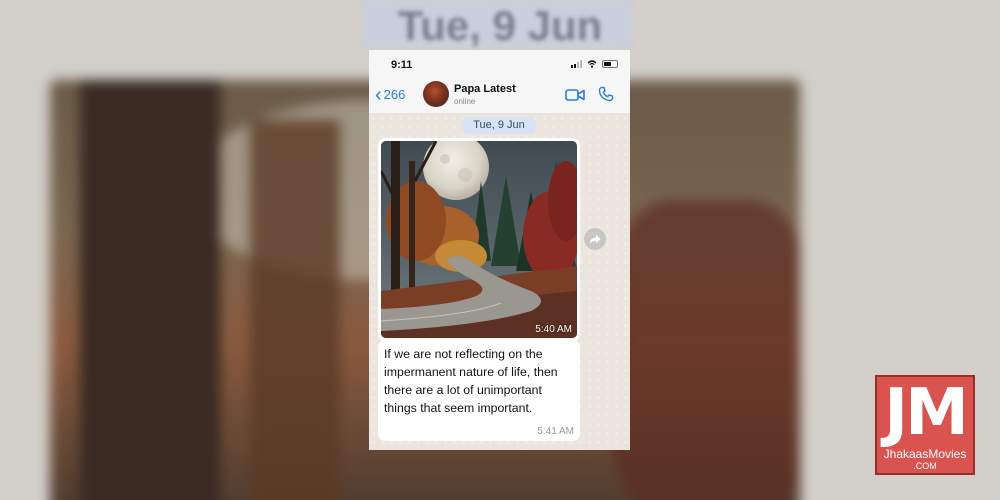  I want to click on back-button: ‹ 266, so click(390, 94).